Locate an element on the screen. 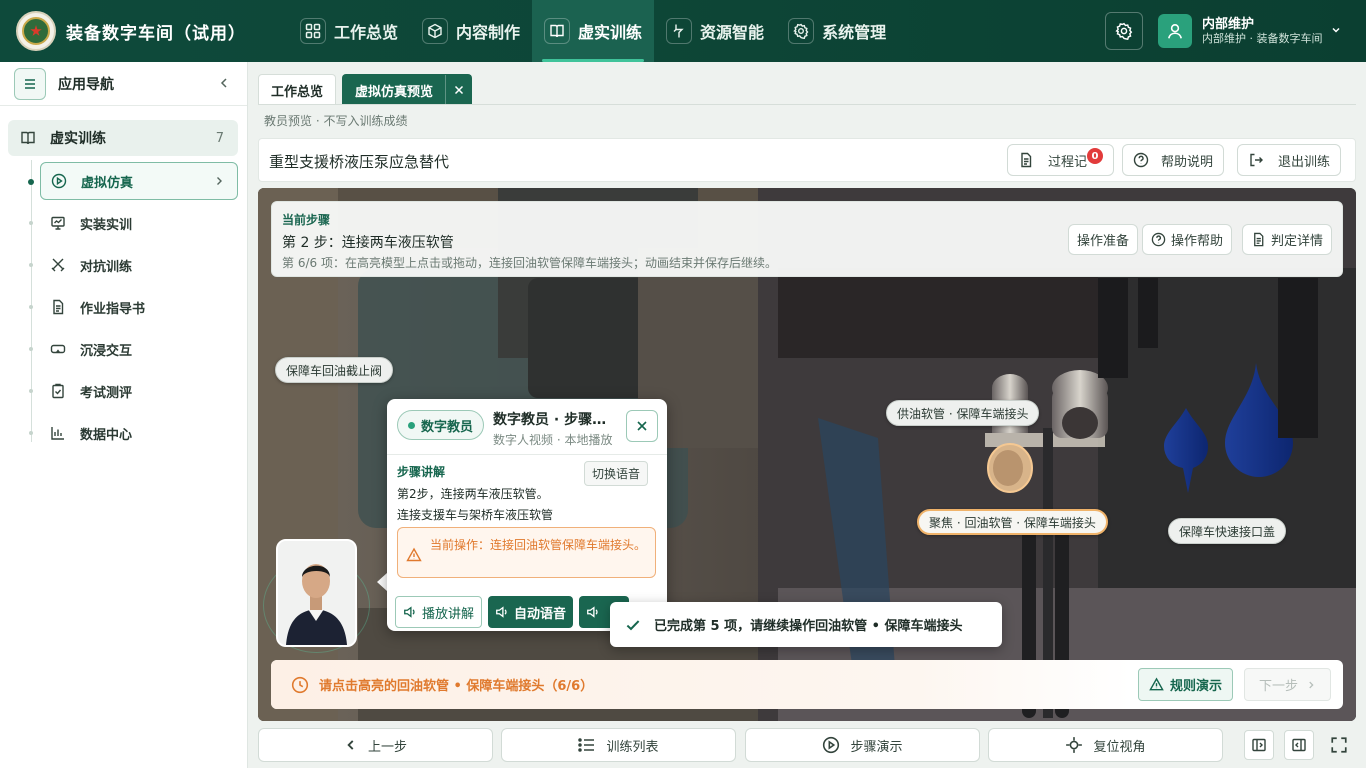 This screenshot has width=1366, height=768. fullscreen-icon is located at coordinates (1339, 745).